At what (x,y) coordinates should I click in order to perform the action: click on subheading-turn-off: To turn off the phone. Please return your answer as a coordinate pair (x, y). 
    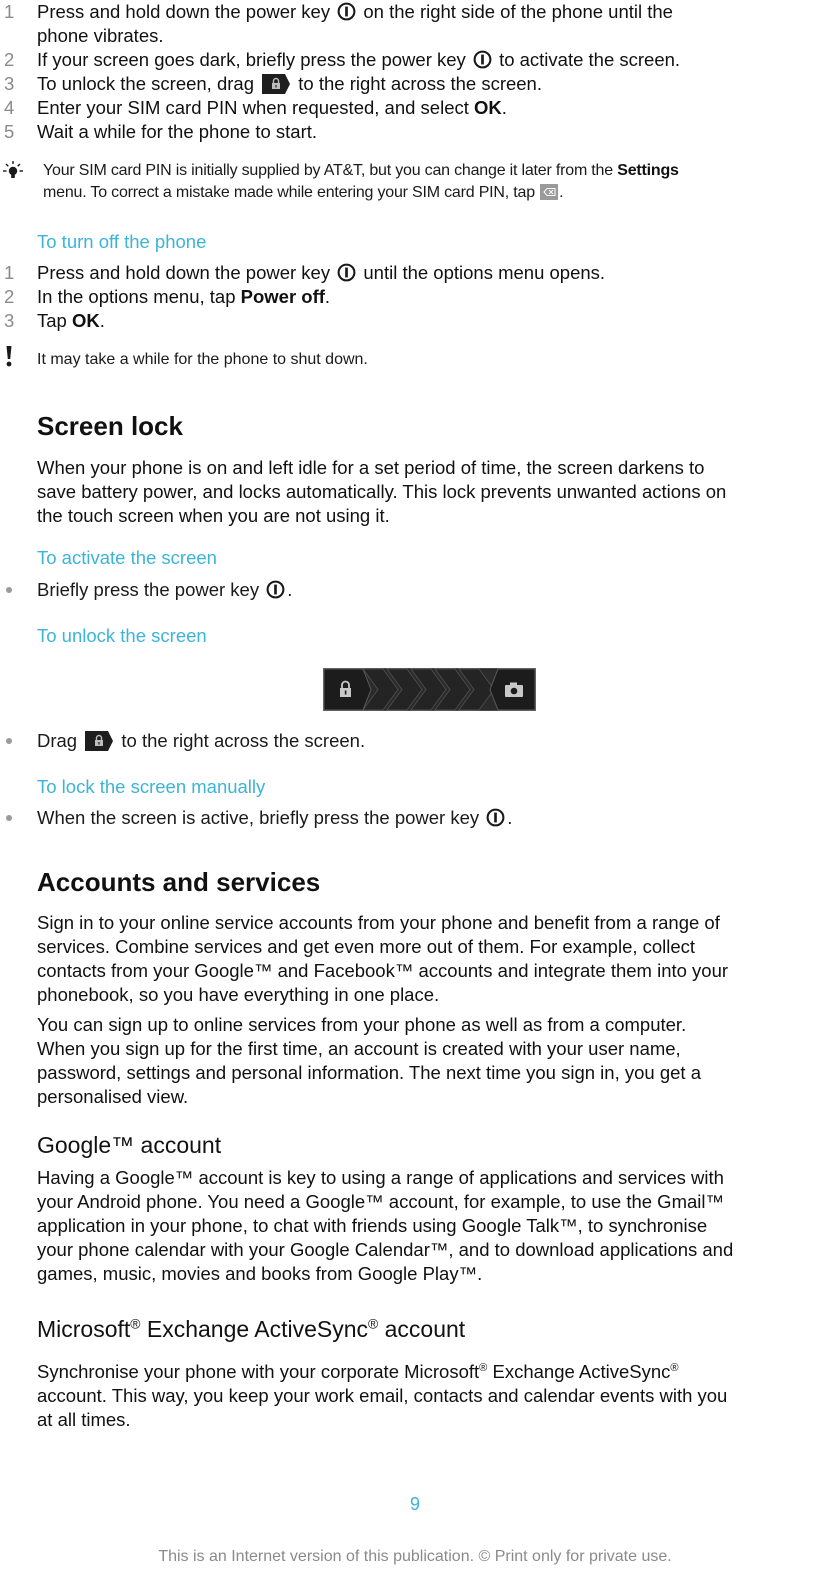
    Looking at the image, I should click on (122, 241).